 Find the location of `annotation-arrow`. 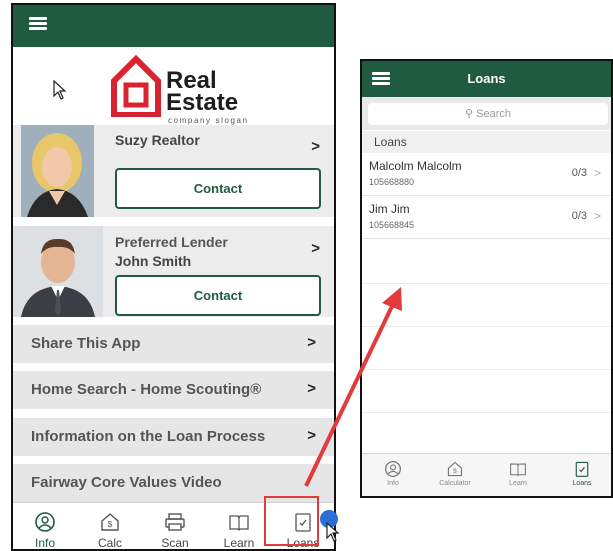

annotation-arrow is located at coordinates (353, 387).